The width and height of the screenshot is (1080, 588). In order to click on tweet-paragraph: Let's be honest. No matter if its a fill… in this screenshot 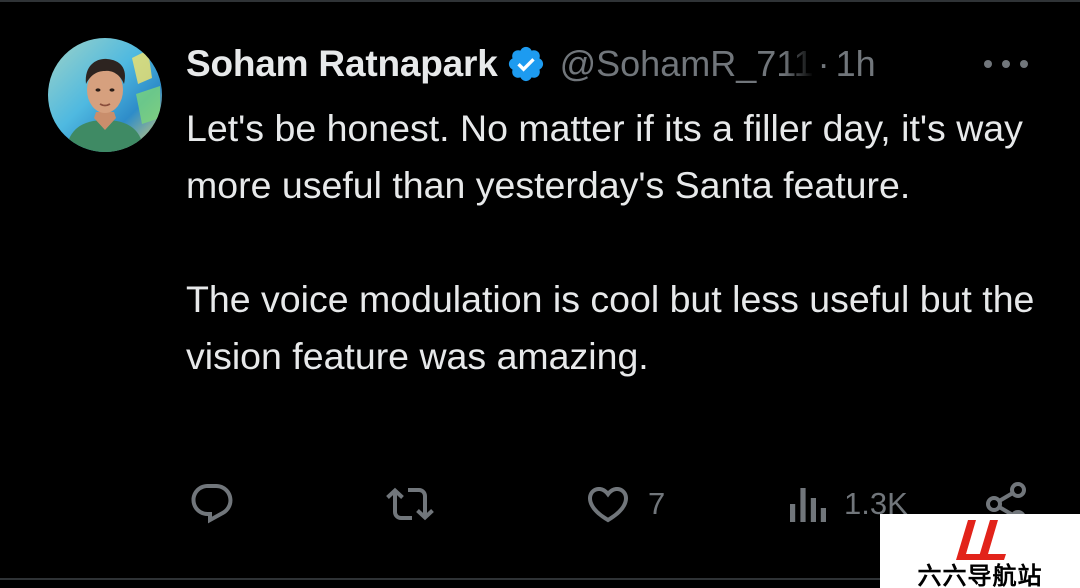, I will do `click(604, 156)`.